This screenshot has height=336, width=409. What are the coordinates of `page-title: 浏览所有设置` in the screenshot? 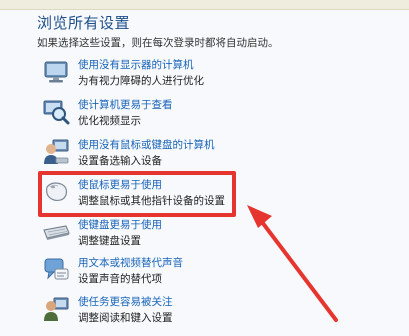 It's located at (84, 23).